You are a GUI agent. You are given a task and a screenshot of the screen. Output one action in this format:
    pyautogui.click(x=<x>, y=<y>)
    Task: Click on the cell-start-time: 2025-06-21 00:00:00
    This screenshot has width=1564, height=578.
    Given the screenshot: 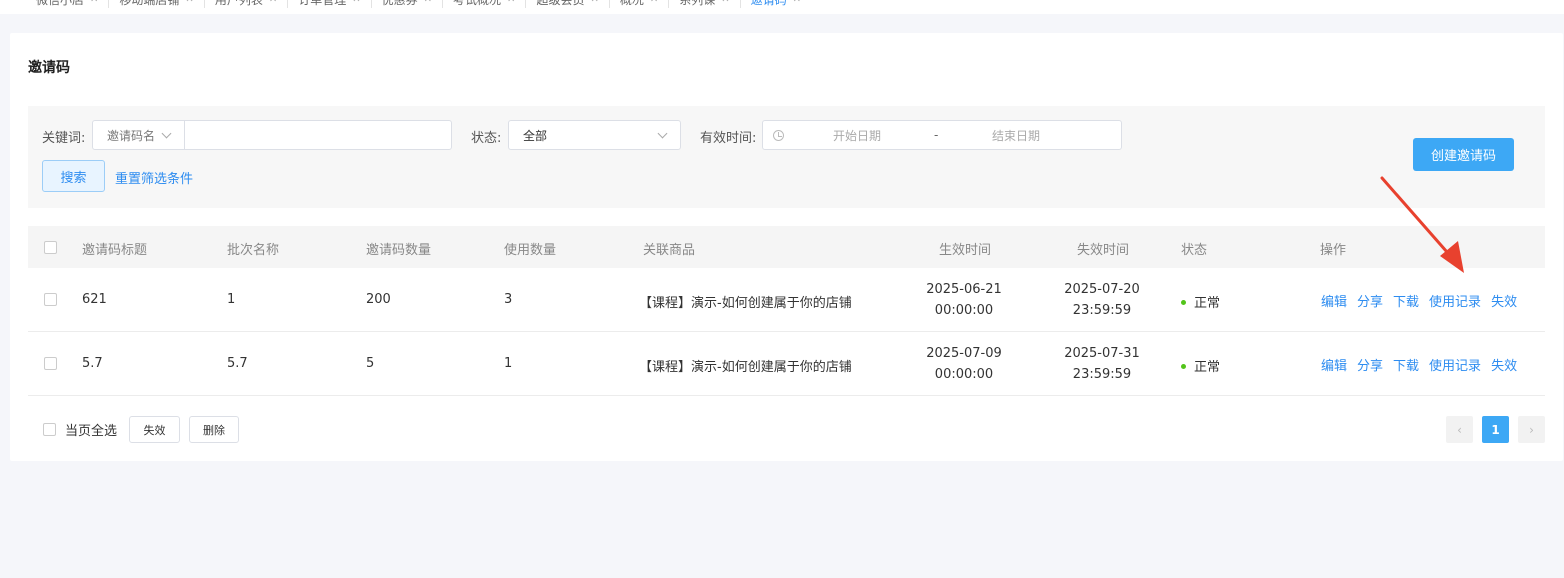 What is the action you would take?
    pyautogui.click(x=964, y=300)
    